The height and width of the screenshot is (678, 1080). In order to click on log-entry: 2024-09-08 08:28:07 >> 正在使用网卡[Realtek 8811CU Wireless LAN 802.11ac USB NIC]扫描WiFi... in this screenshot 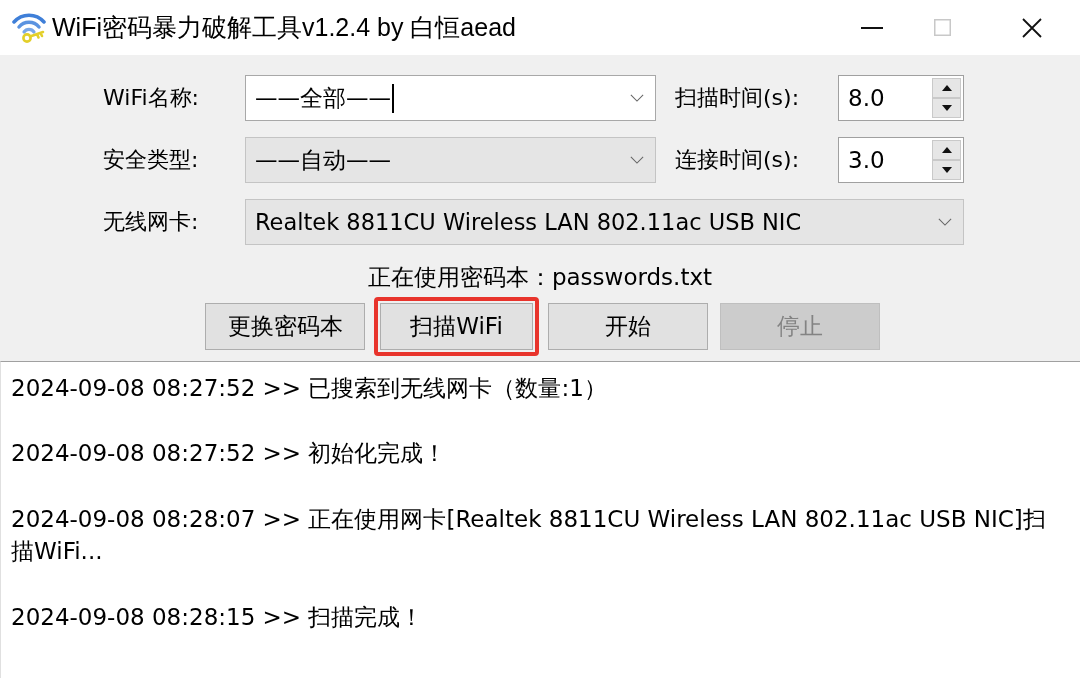, I will do `click(529, 535)`.